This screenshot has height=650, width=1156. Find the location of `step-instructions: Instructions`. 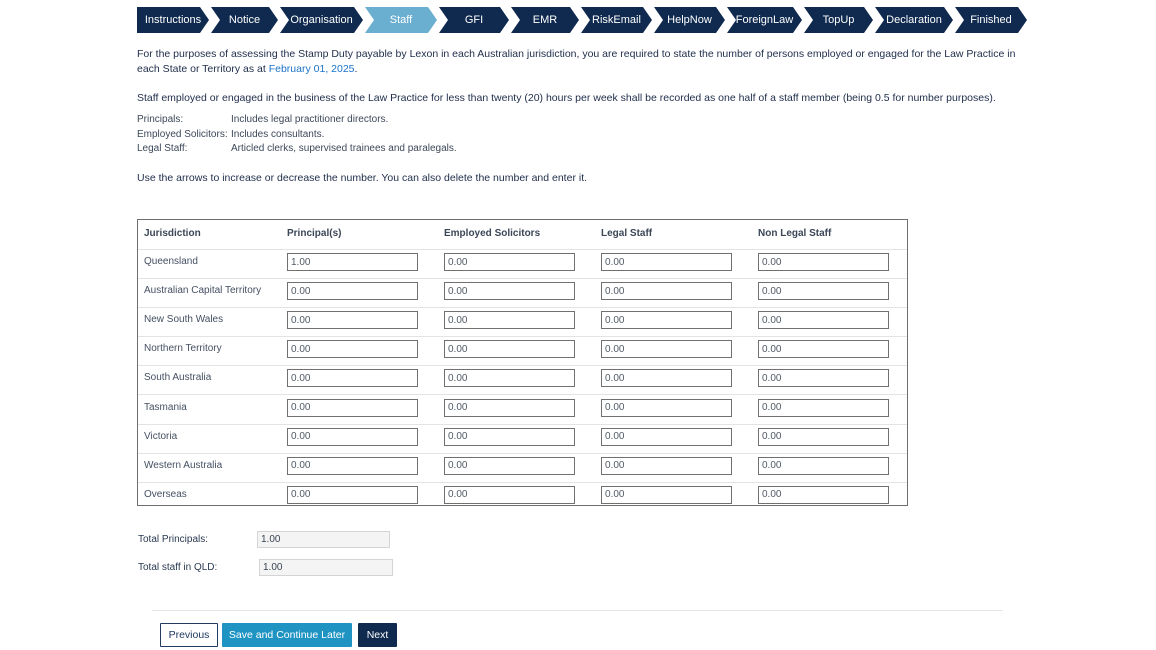

step-instructions: Instructions is located at coordinates (173, 20).